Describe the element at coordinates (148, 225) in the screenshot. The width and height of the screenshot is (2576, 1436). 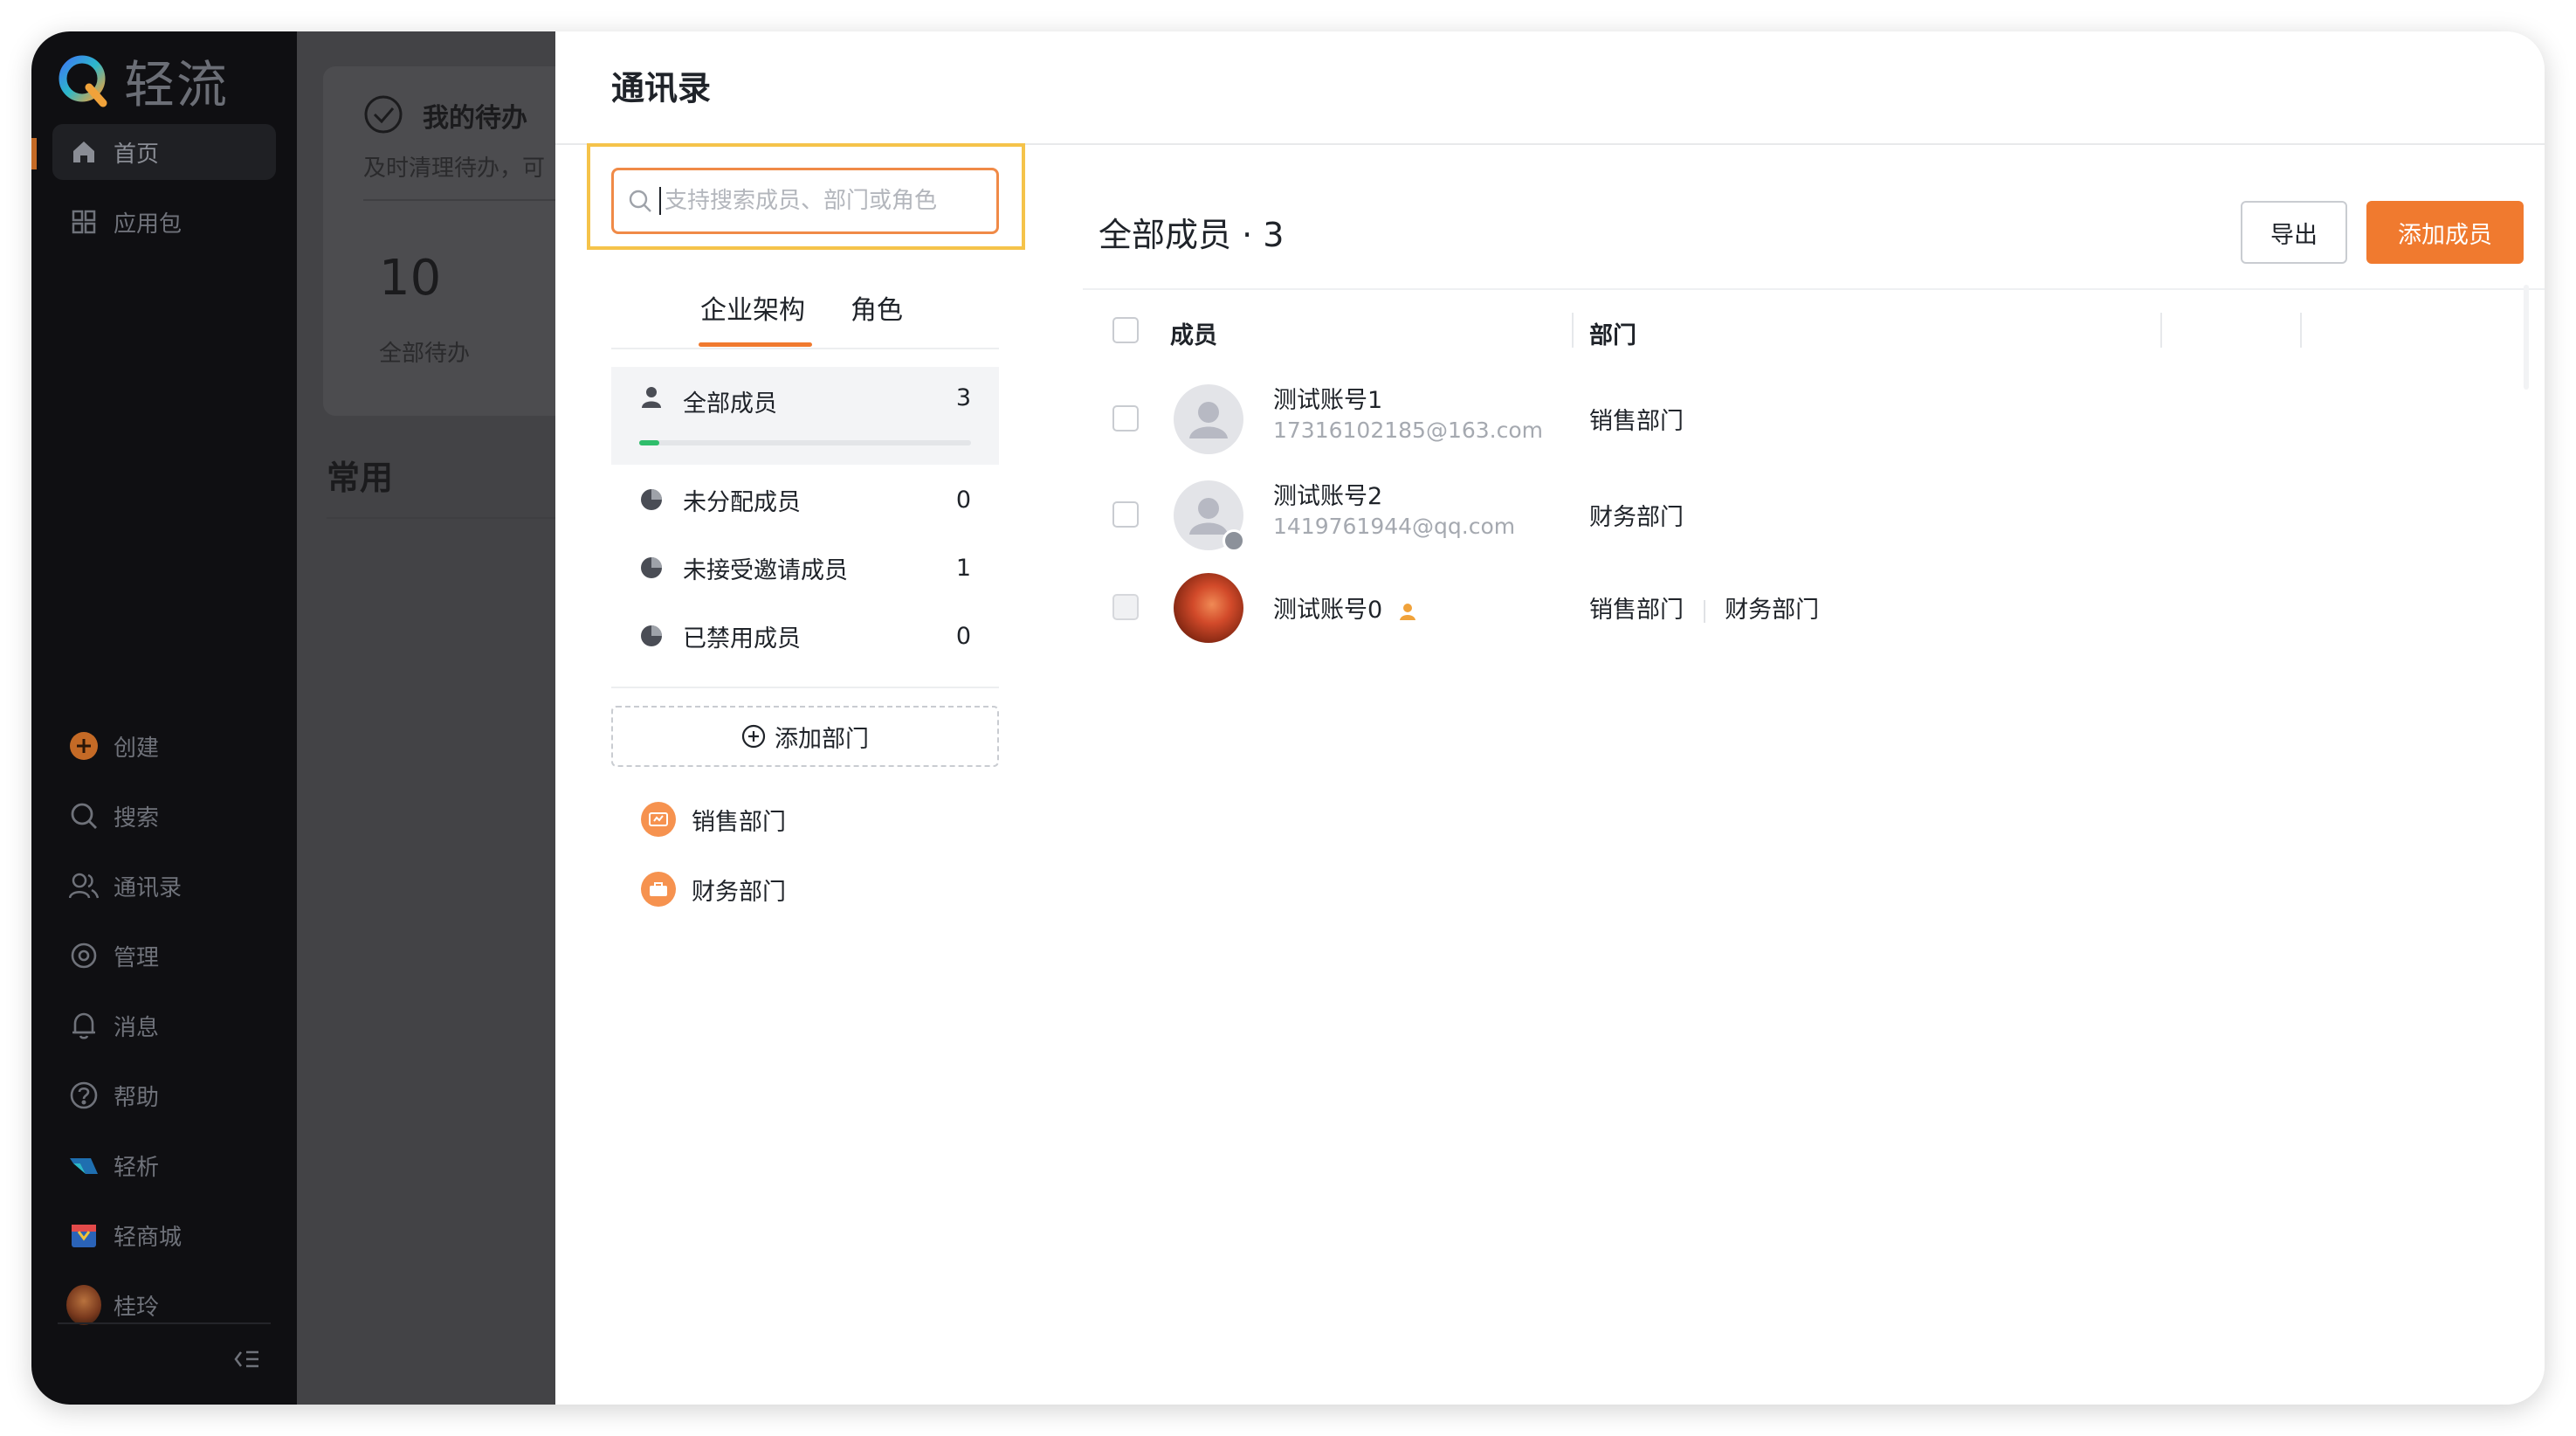
I see `sidebar-item-label: 应用包` at that location.